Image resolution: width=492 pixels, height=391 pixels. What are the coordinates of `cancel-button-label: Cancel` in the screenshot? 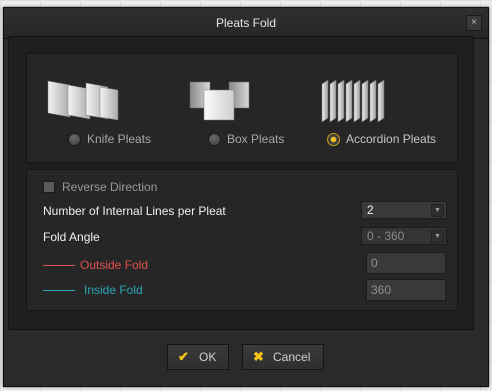 It's located at (292, 357).